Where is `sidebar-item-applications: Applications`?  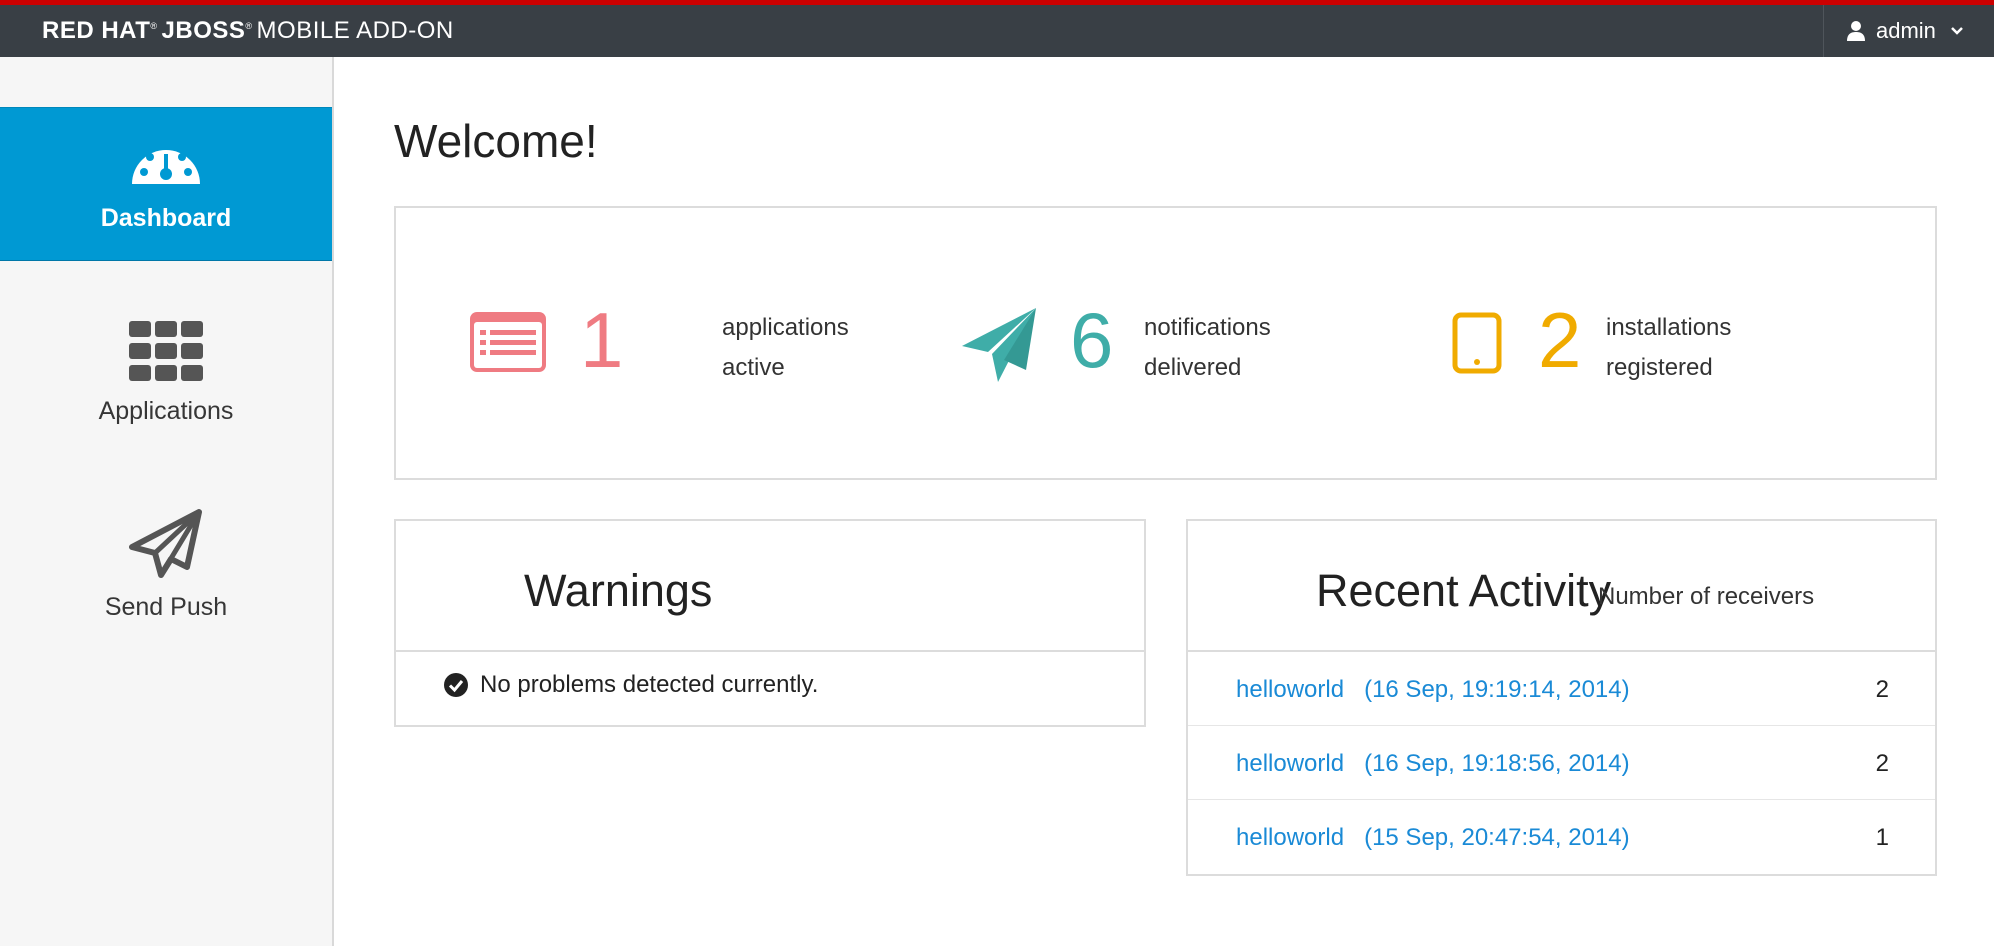
sidebar-item-applications: Applications is located at coordinates (166, 343).